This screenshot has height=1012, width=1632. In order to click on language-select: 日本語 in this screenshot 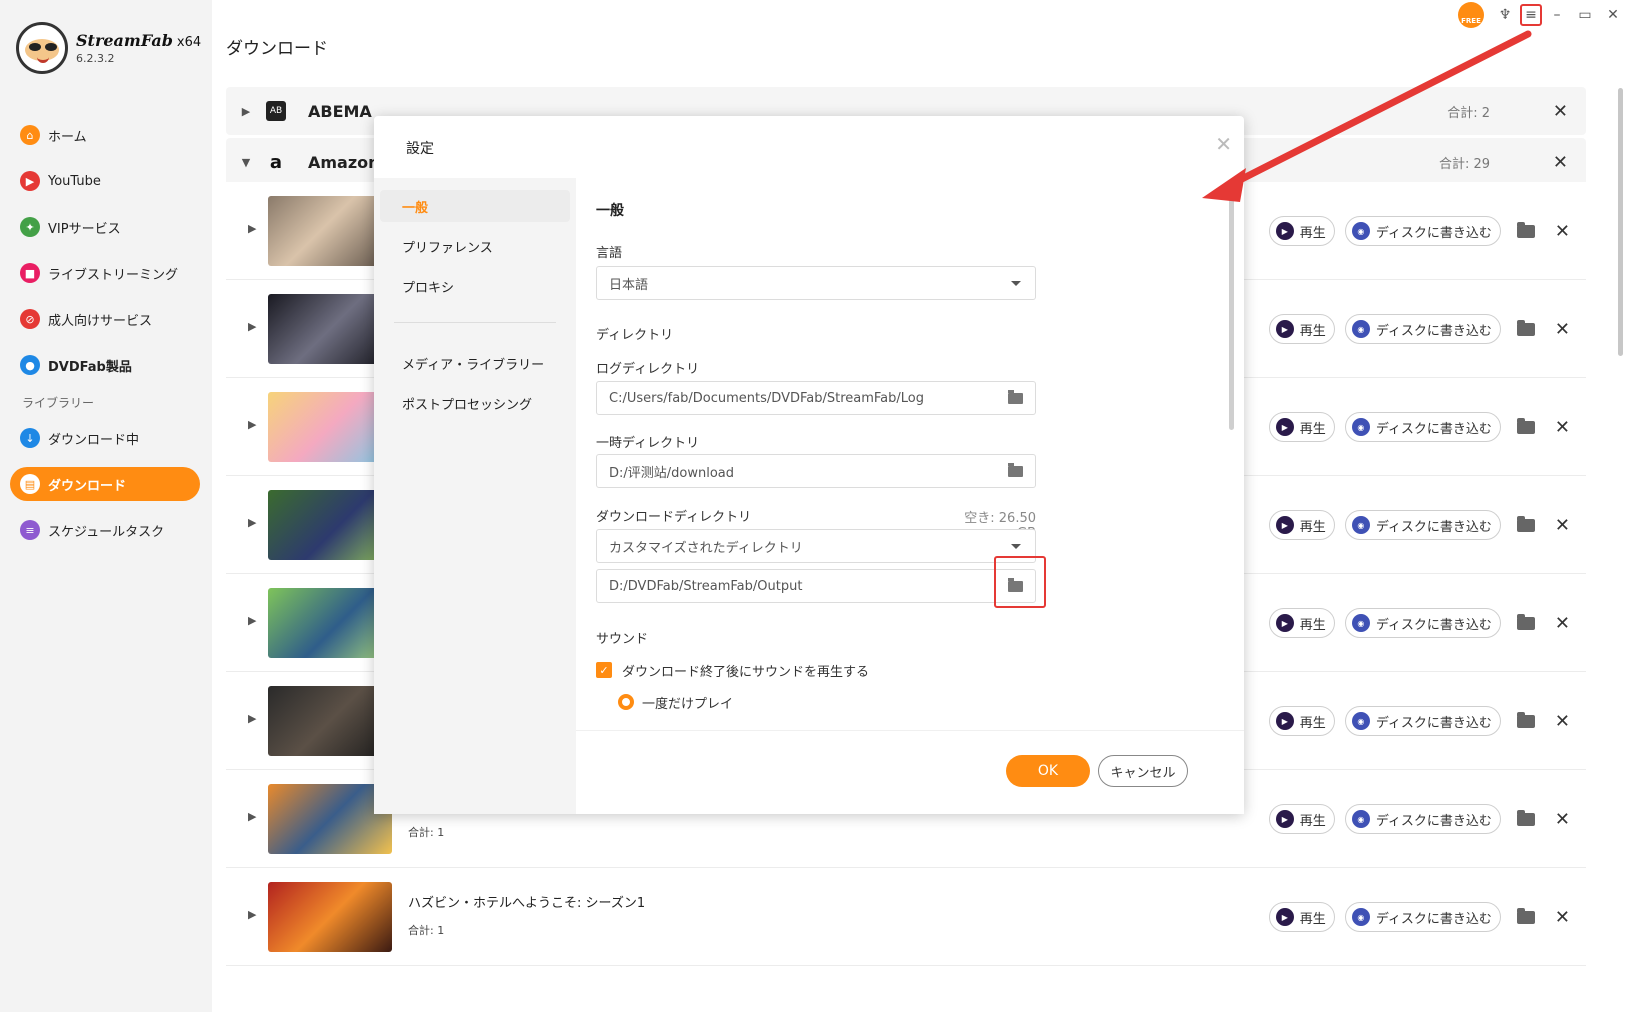, I will do `click(816, 283)`.